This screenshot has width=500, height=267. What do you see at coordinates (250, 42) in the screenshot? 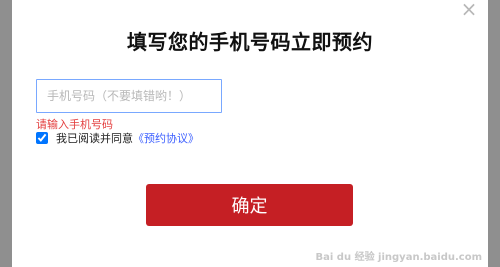
I see `dialog-title: 填写您的手机号码立即预约` at bounding box center [250, 42].